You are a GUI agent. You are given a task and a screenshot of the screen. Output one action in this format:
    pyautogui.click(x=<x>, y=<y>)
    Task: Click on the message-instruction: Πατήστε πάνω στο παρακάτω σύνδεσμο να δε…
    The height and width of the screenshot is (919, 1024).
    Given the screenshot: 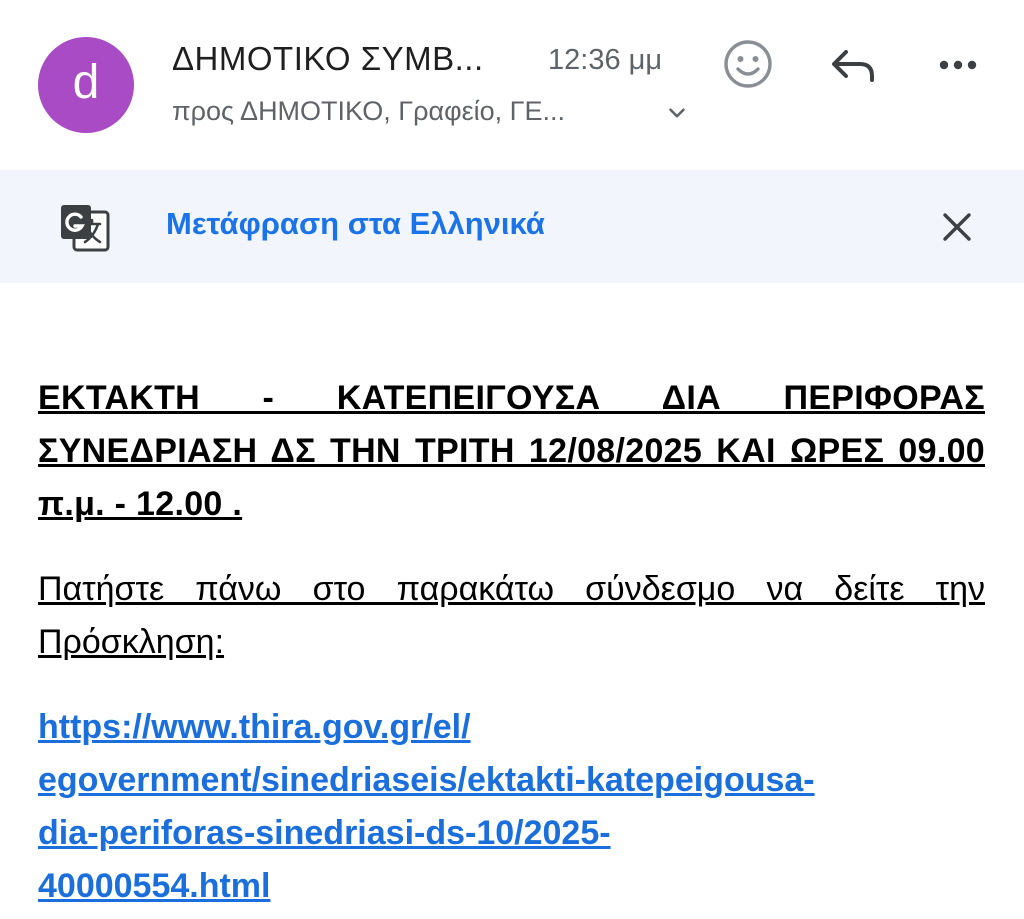 What is the action you would take?
    pyautogui.click(x=511, y=615)
    